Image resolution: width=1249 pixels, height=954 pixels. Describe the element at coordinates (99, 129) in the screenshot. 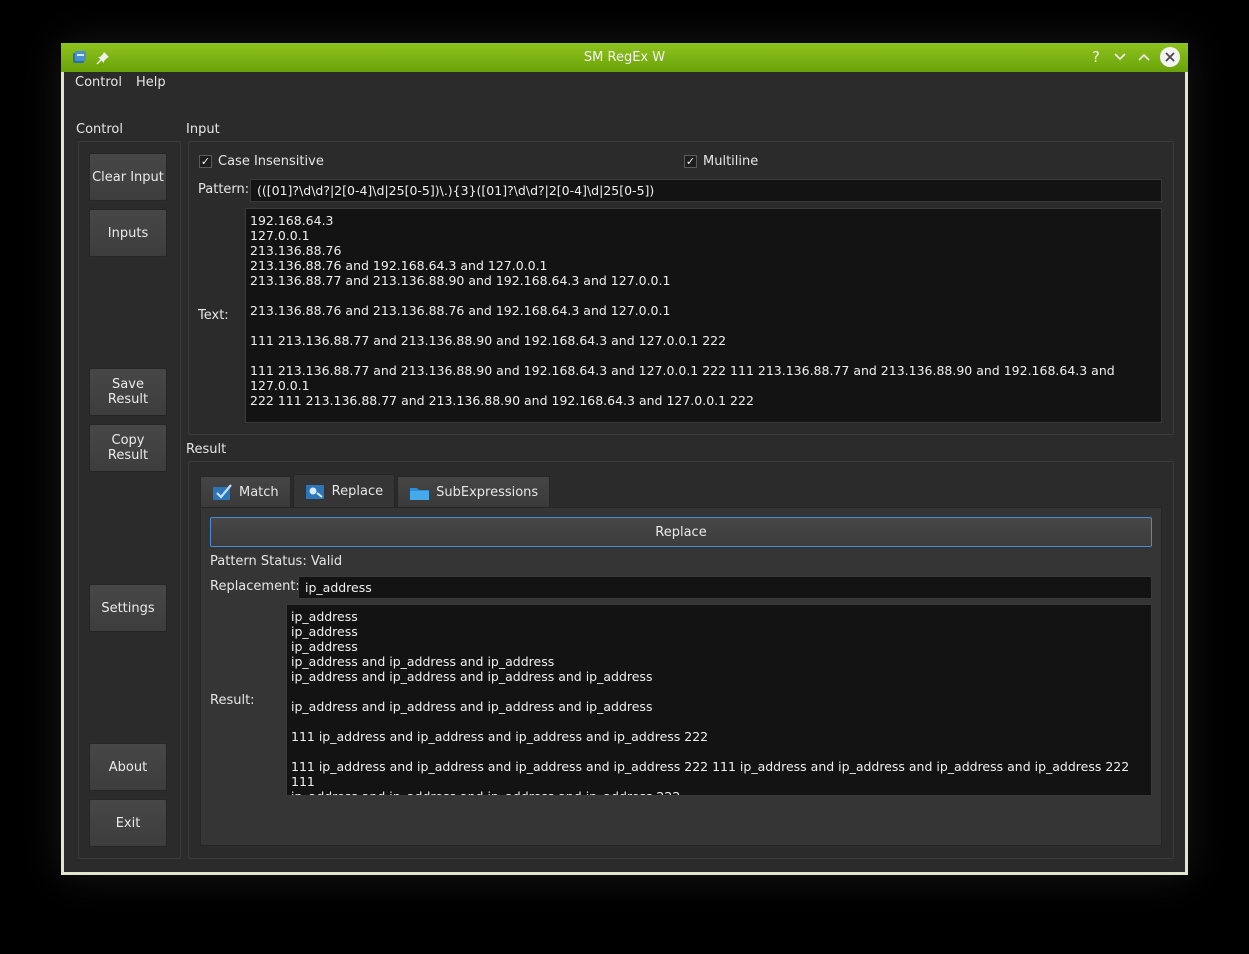

I see `control-group-label: Control` at that location.